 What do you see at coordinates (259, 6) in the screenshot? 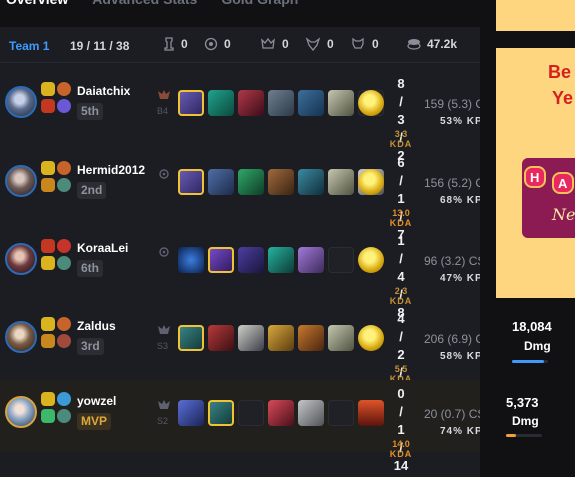
I see `tab-gold-graph: Gold Graph` at bounding box center [259, 6].